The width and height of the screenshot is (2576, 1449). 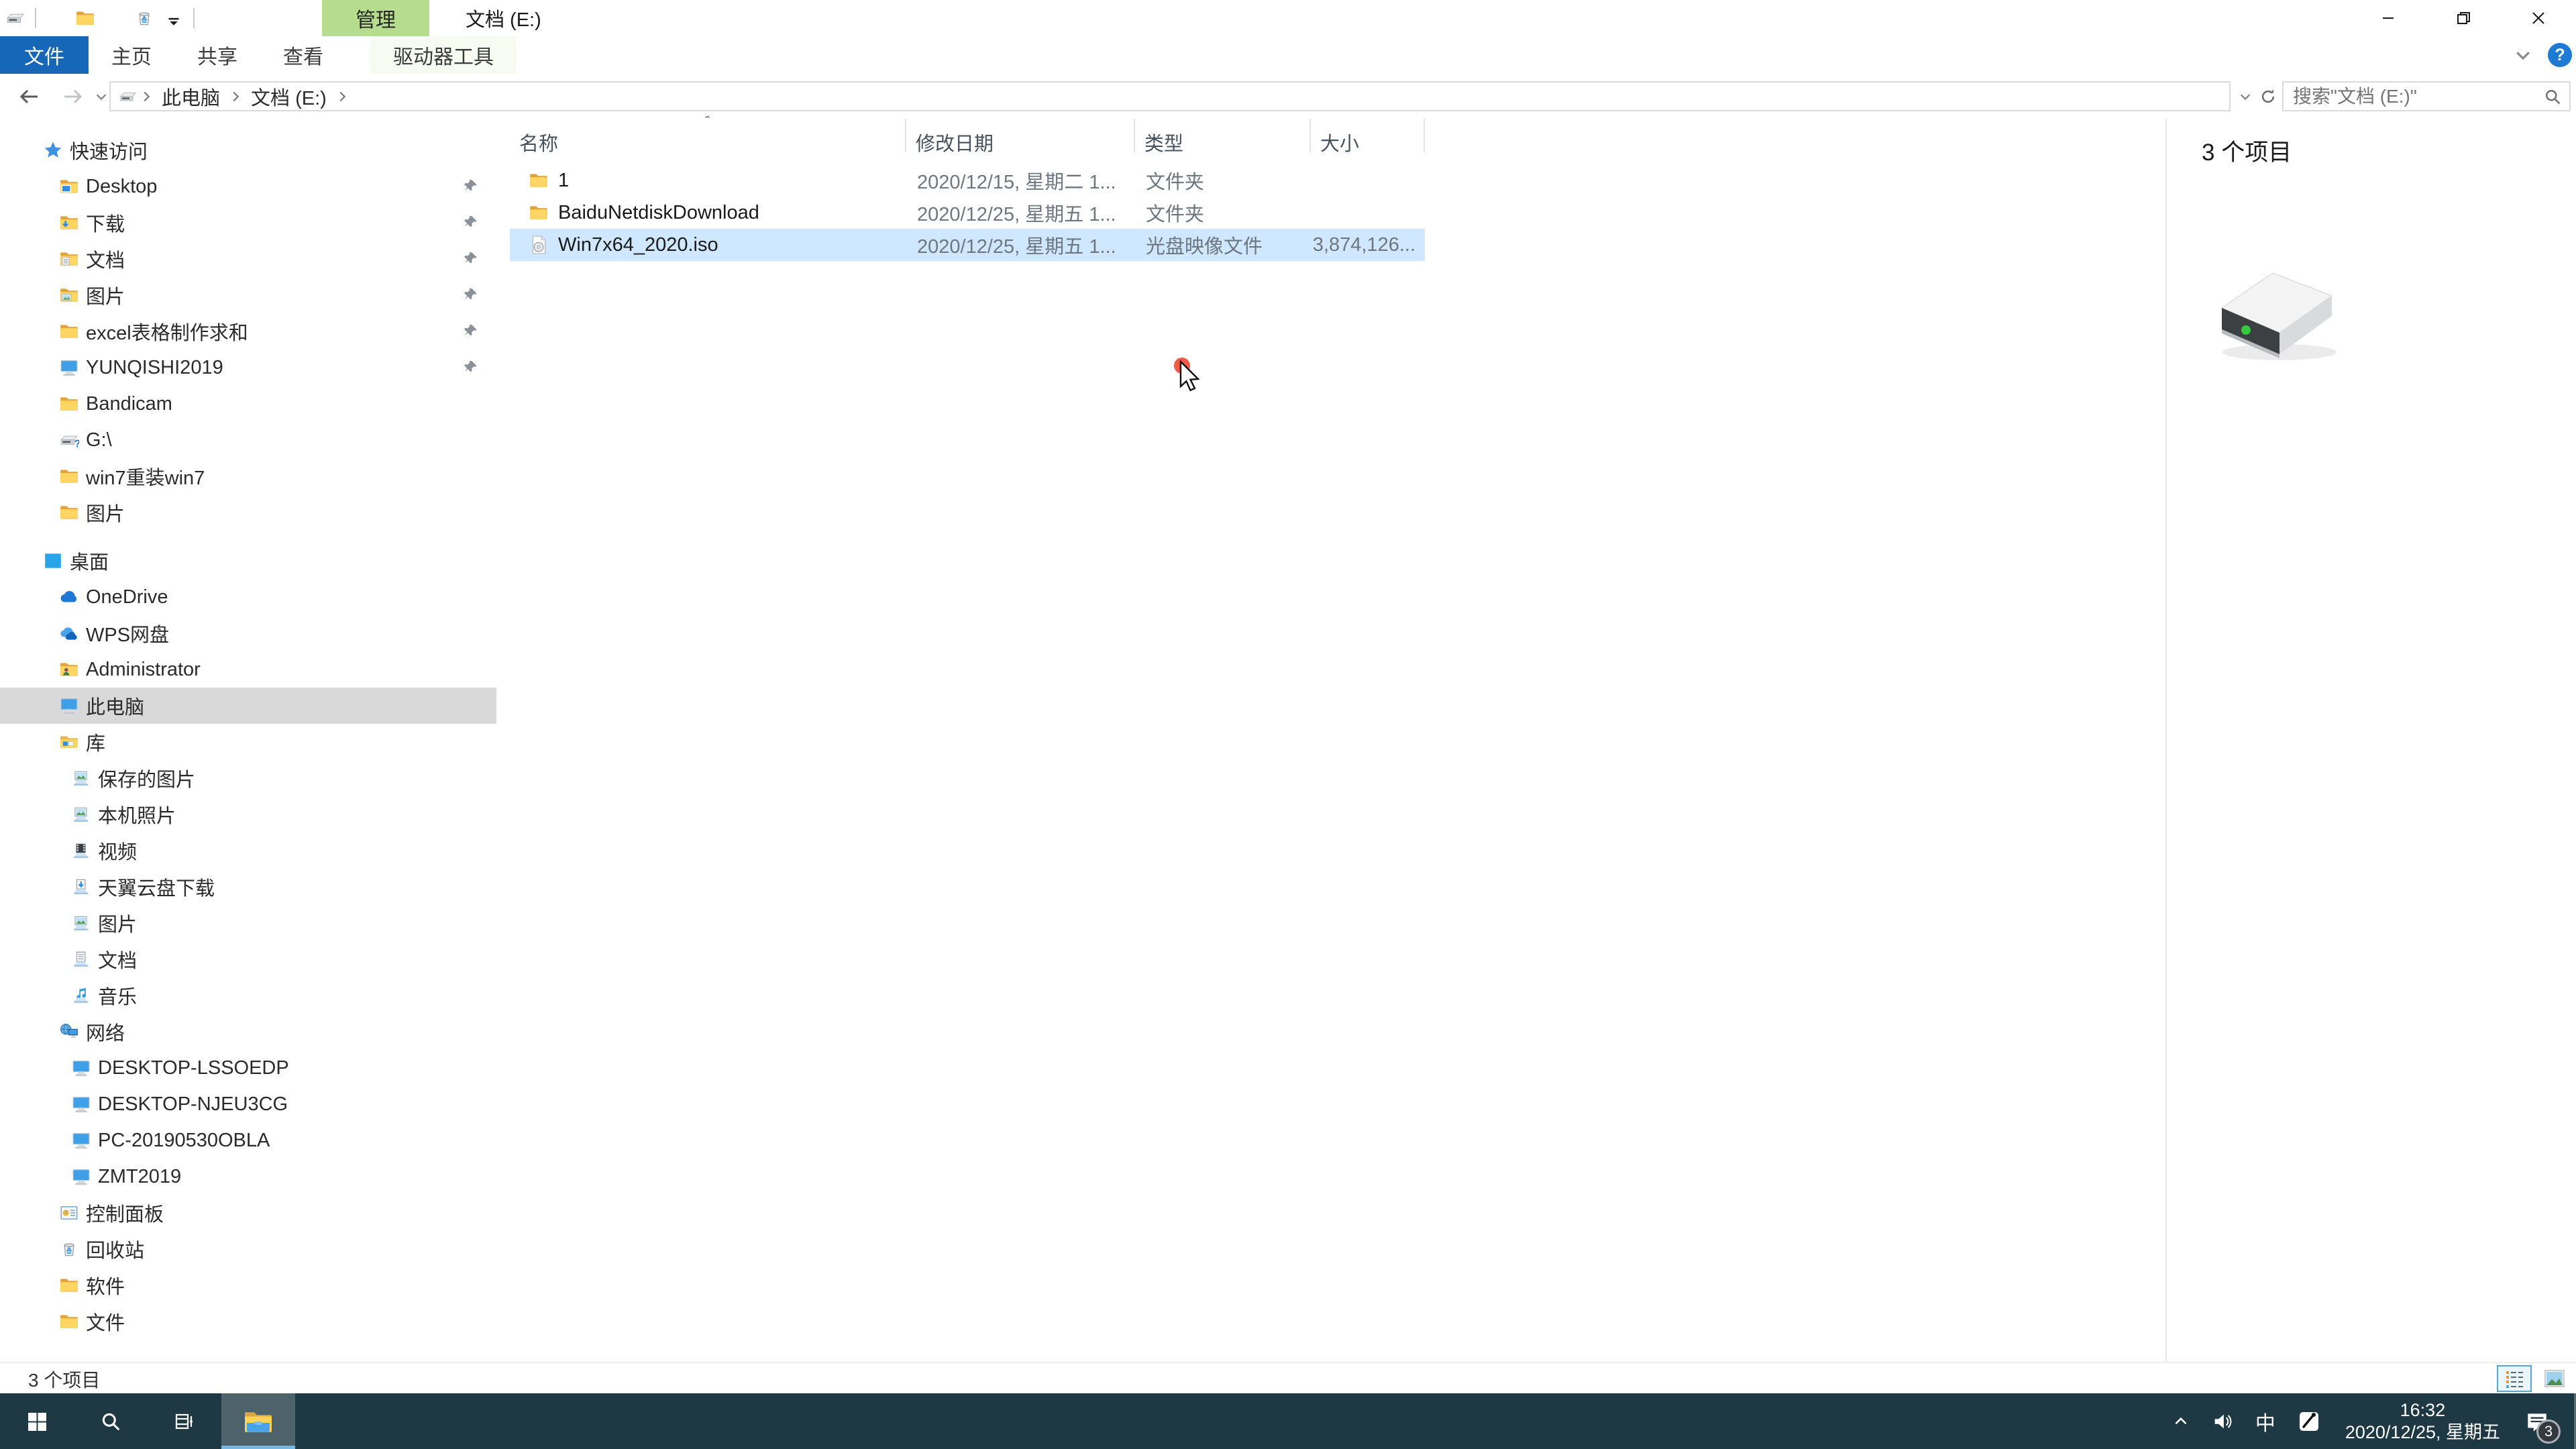 What do you see at coordinates (375, 18) in the screenshot?
I see `contextual-tab-manage: 管理` at bounding box center [375, 18].